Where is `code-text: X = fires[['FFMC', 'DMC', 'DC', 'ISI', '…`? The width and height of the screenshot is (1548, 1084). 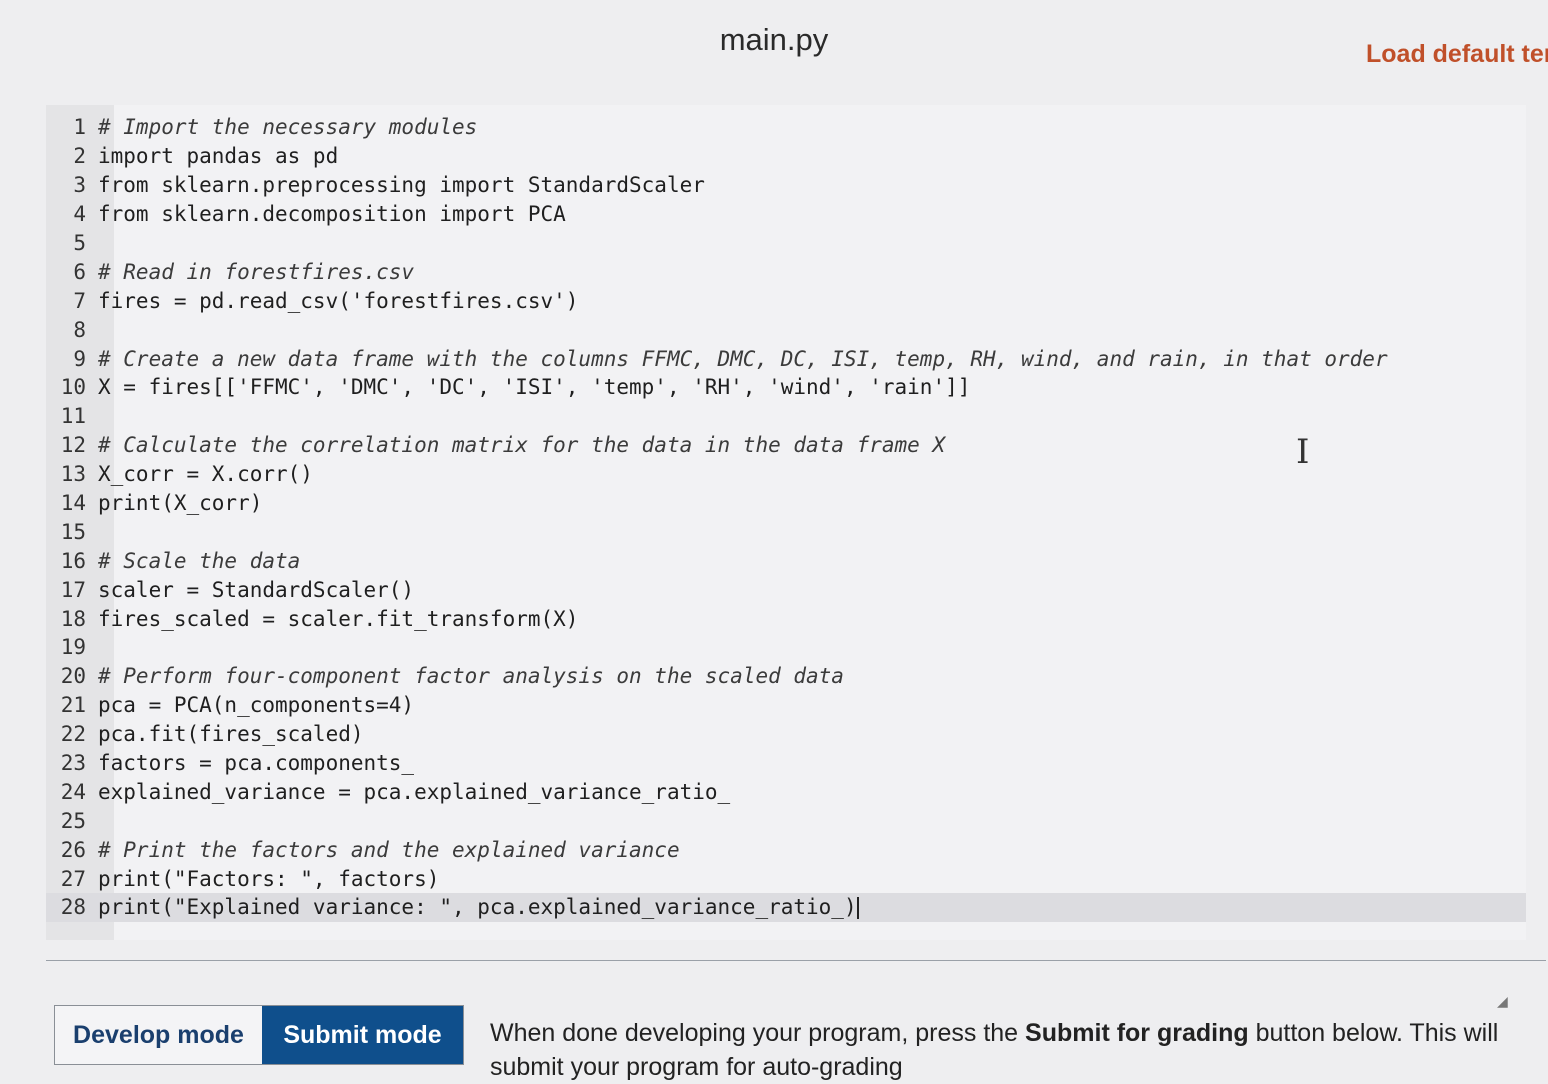
code-text: X = fires[['FFMC', 'DMC', 'DC', 'ISI', '… is located at coordinates (534, 387).